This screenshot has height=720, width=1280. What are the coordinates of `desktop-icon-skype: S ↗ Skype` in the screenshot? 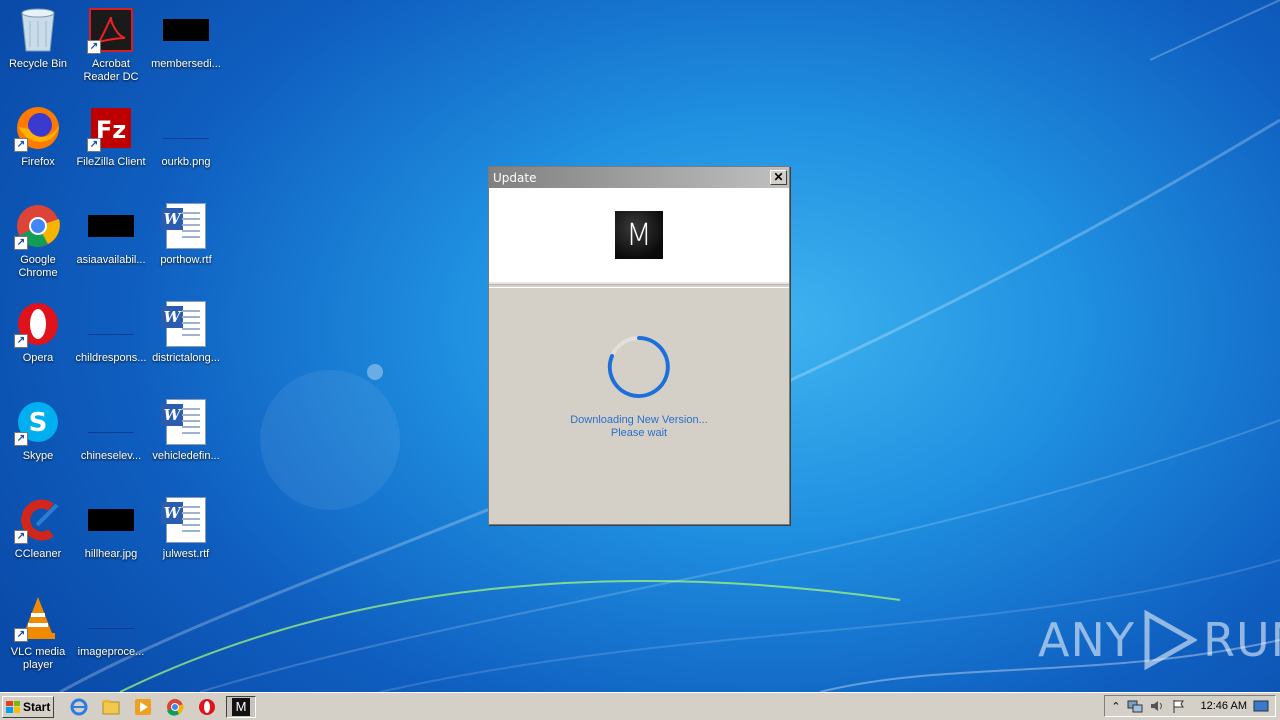 It's located at (38, 442).